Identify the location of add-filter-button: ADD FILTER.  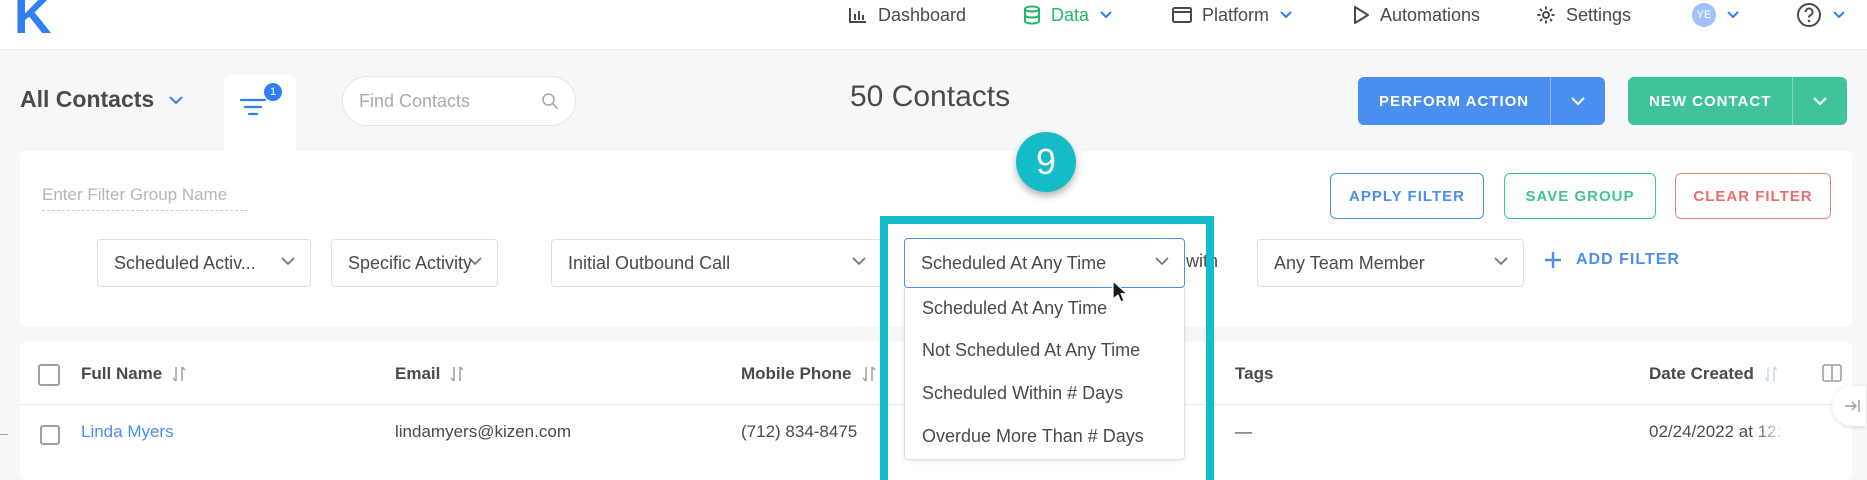
(1612, 260).